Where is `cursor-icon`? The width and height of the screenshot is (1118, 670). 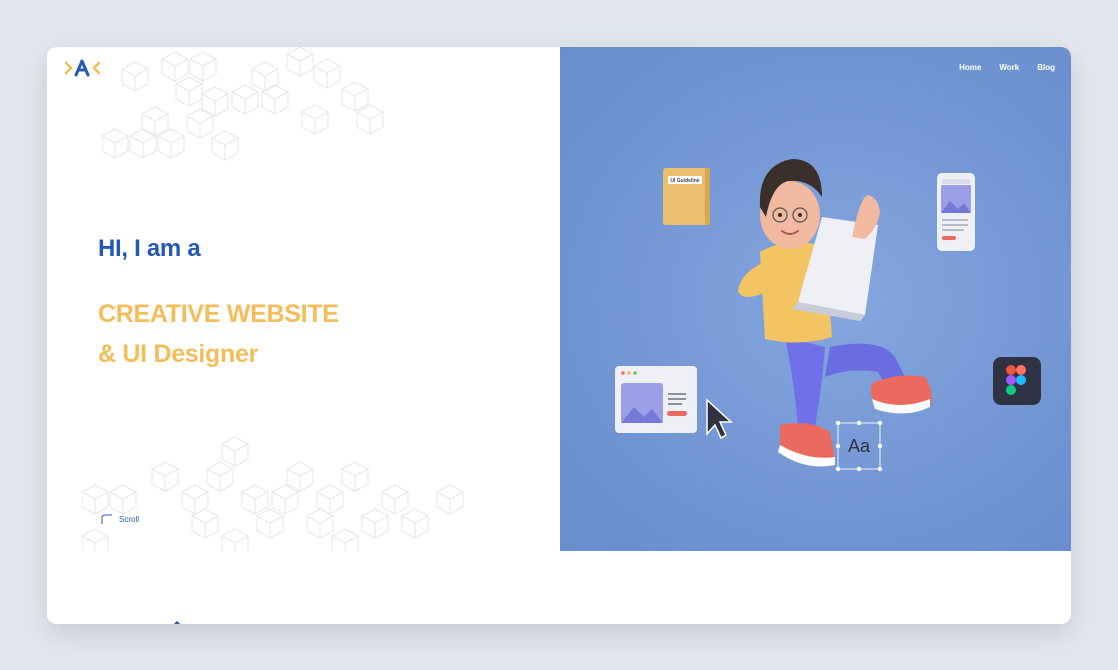 cursor-icon is located at coordinates (719, 419).